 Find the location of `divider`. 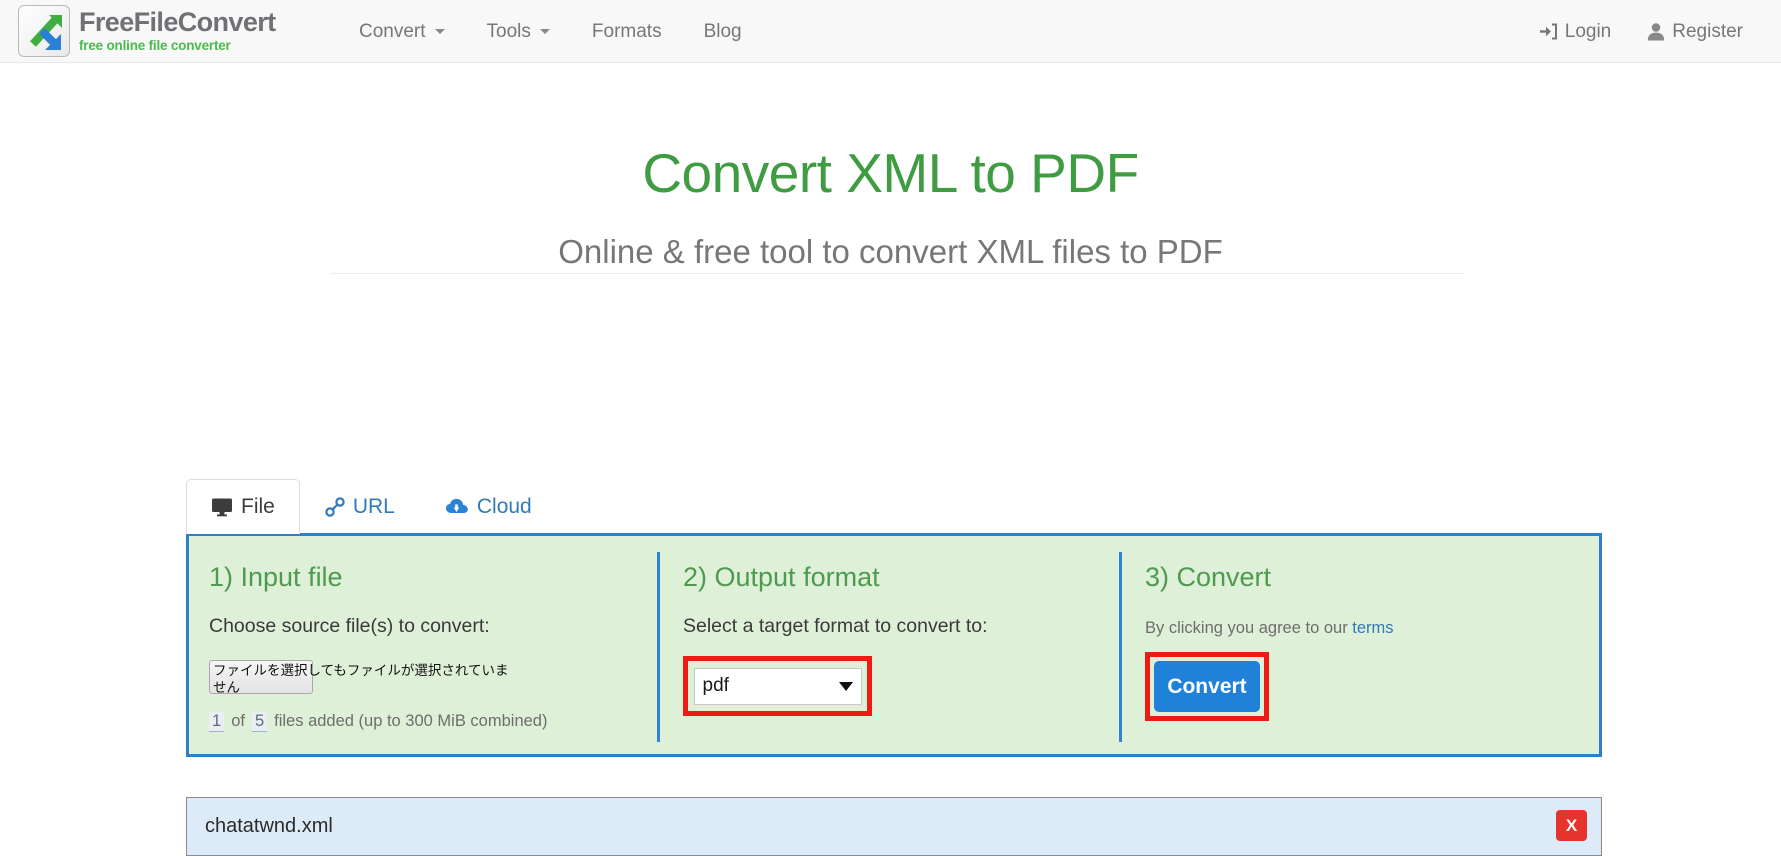

divider is located at coordinates (897, 273).